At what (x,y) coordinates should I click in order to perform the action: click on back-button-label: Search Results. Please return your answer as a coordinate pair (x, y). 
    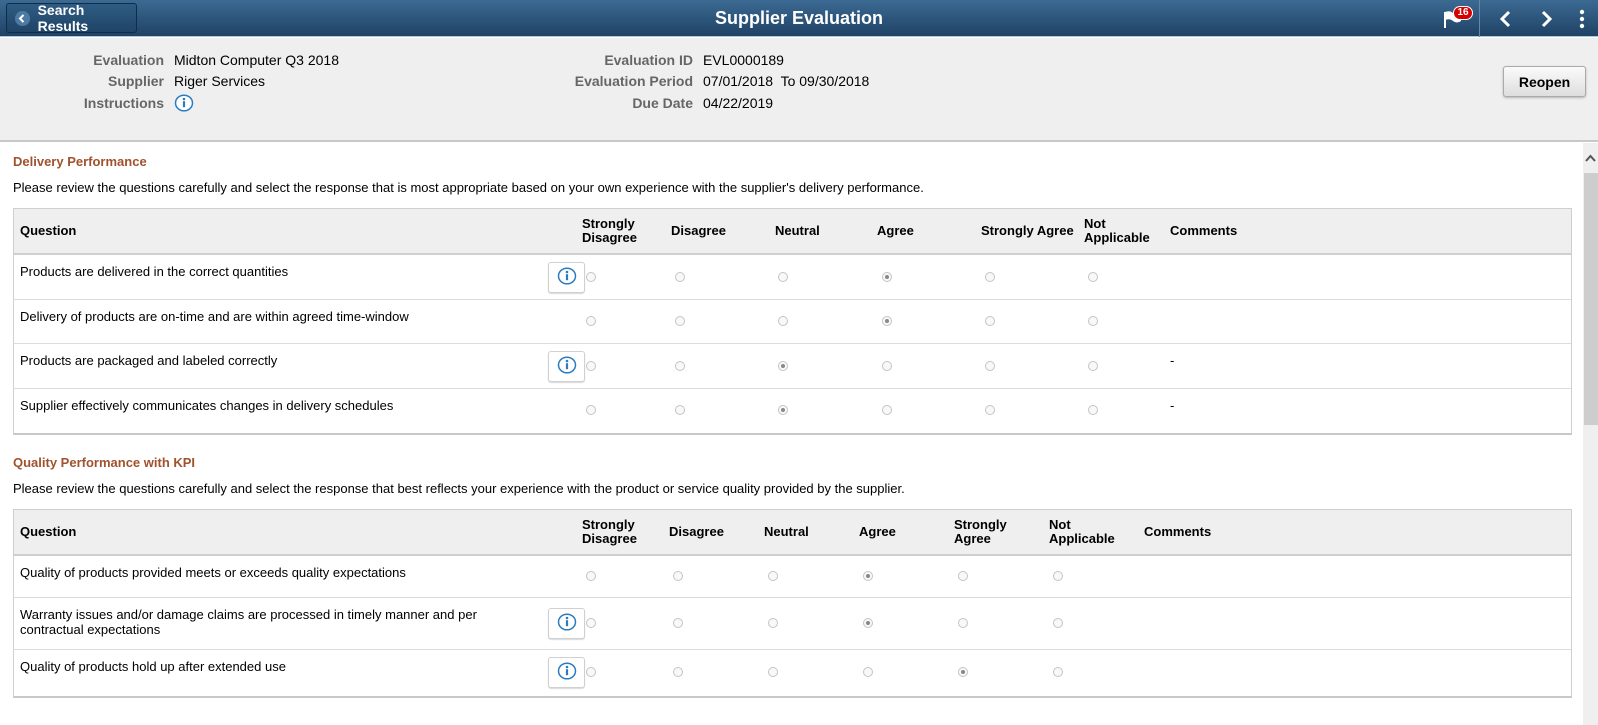
    Looking at the image, I should click on (63, 18).